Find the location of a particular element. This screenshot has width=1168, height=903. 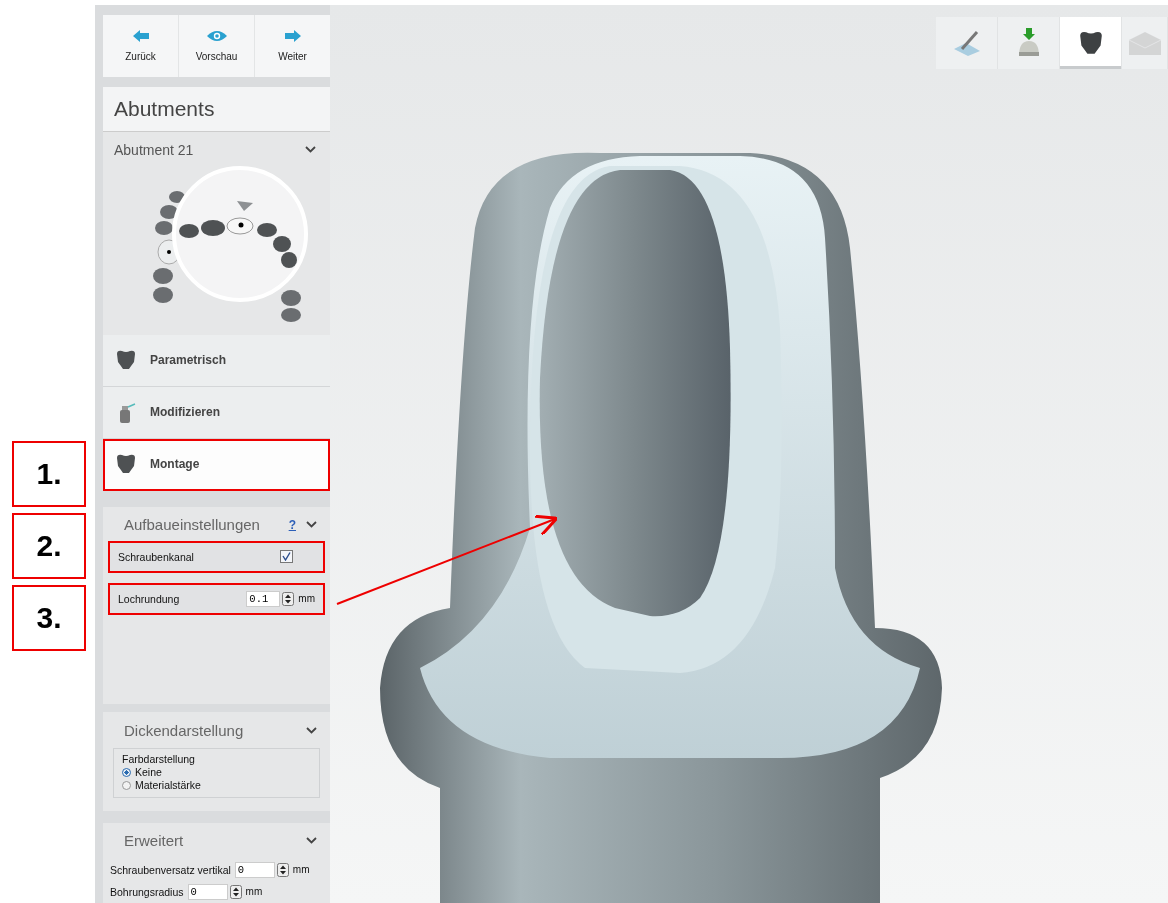

panel-title: Abutments is located at coordinates (216, 109).